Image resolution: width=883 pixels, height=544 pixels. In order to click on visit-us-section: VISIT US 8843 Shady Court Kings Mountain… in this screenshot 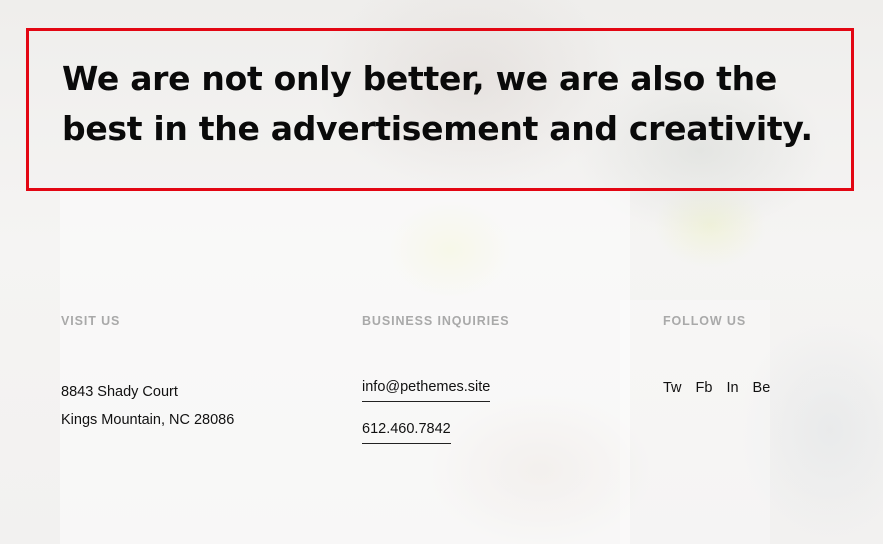, I will do `click(147, 373)`.